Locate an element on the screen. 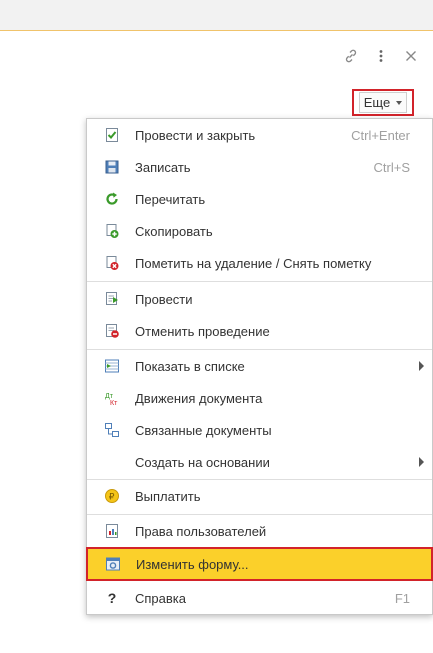 The image size is (433, 653). menu-item-post: Провести is located at coordinates (259, 299).